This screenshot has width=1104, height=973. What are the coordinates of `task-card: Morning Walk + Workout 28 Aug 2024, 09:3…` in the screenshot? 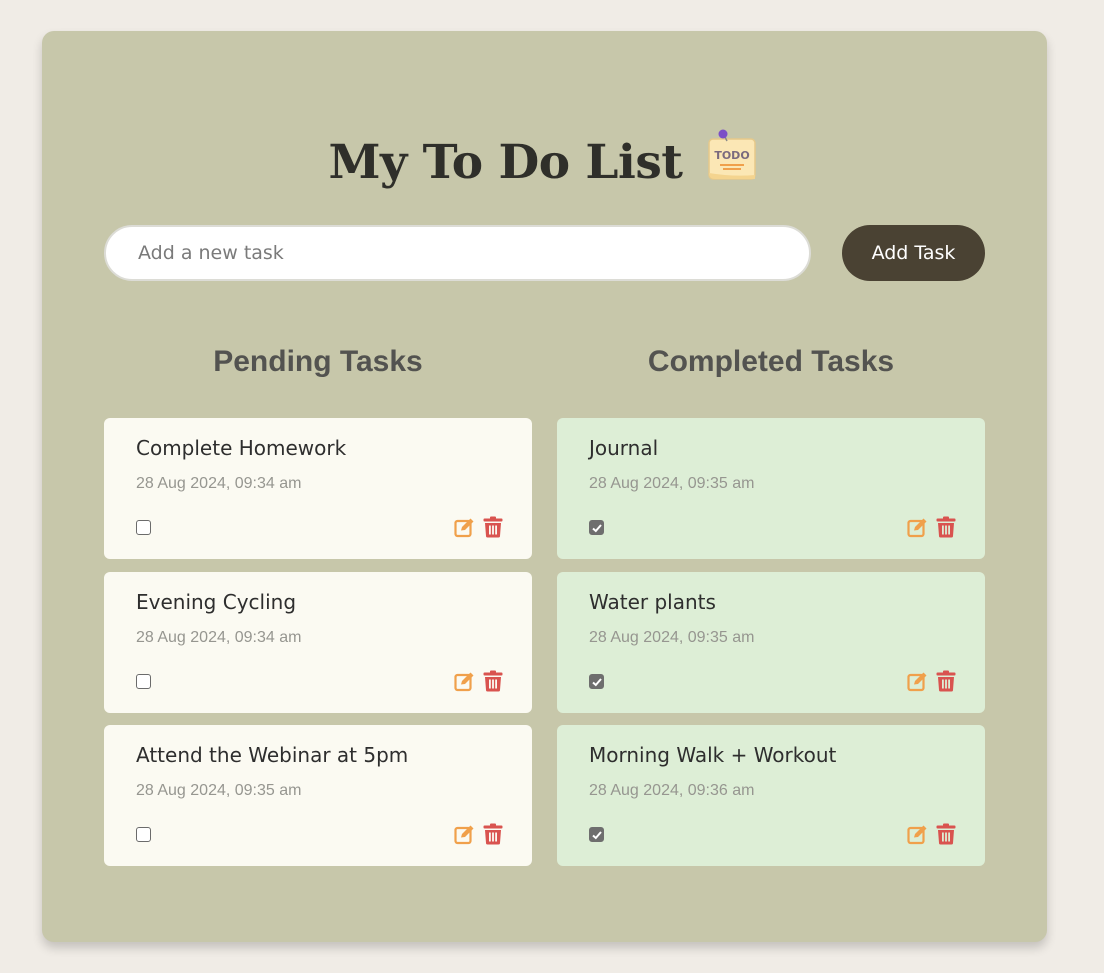 It's located at (771, 795).